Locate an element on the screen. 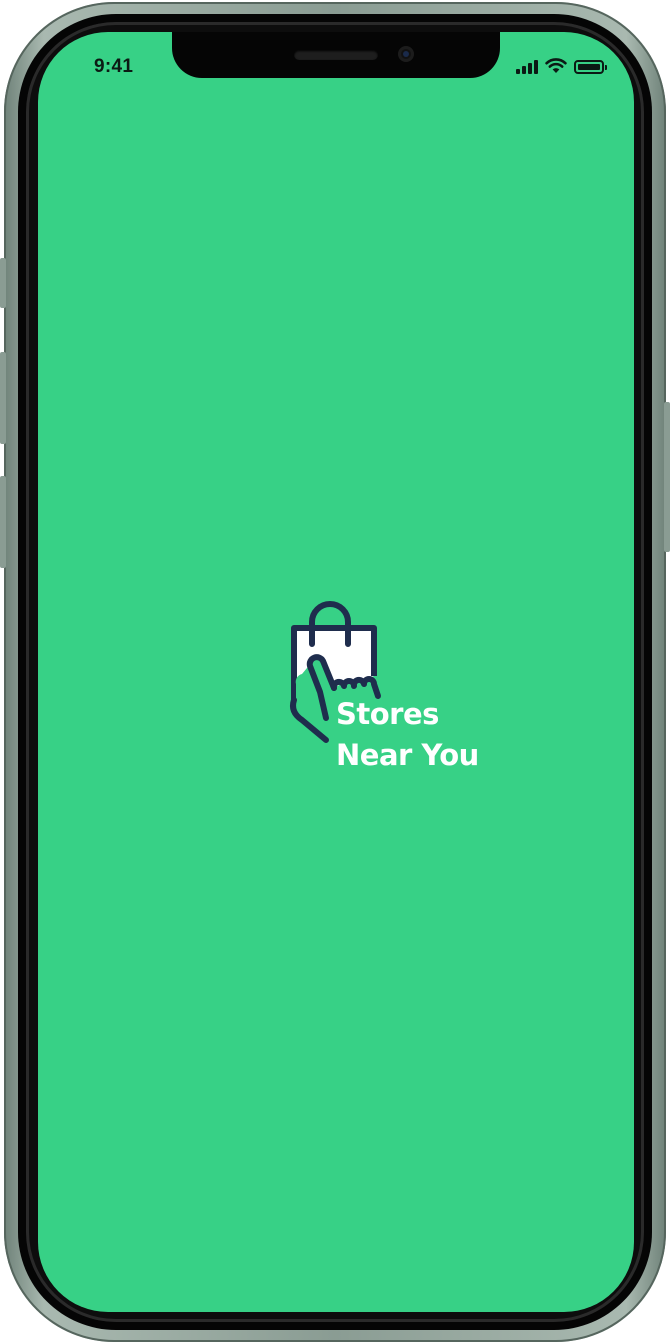  power-button is located at coordinates (667, 477).